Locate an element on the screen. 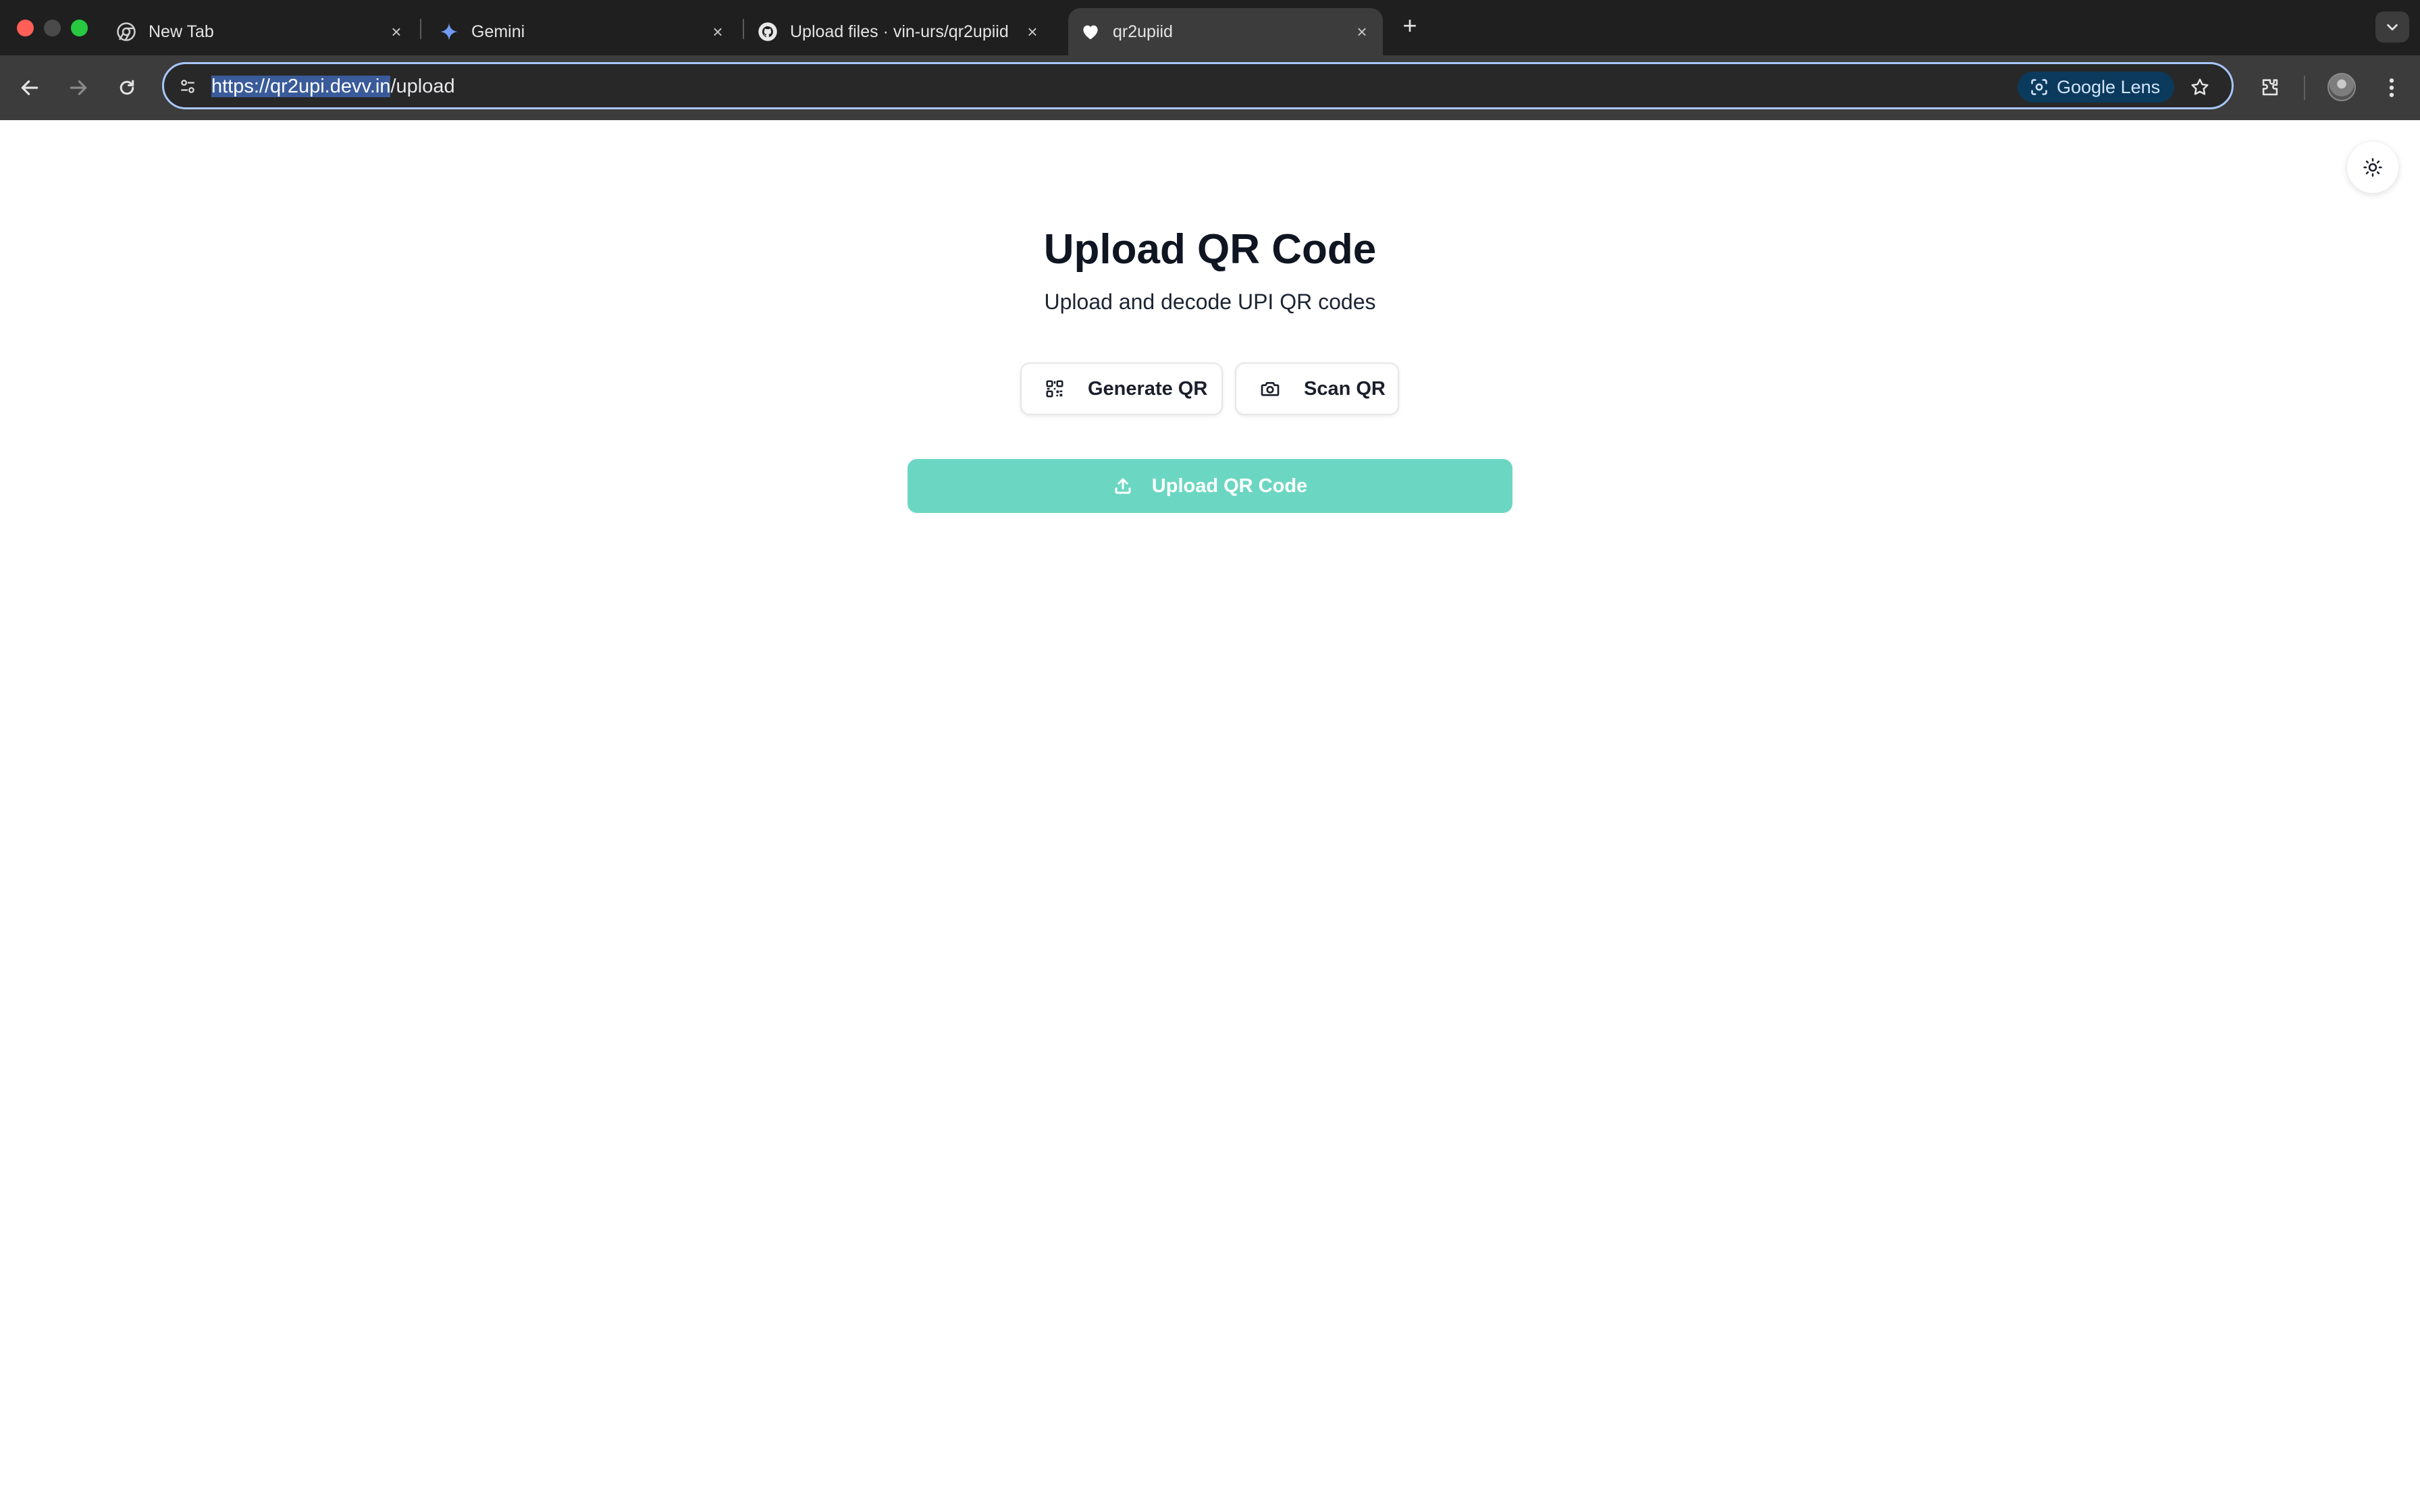  extensions-button is located at coordinates (2270, 88).